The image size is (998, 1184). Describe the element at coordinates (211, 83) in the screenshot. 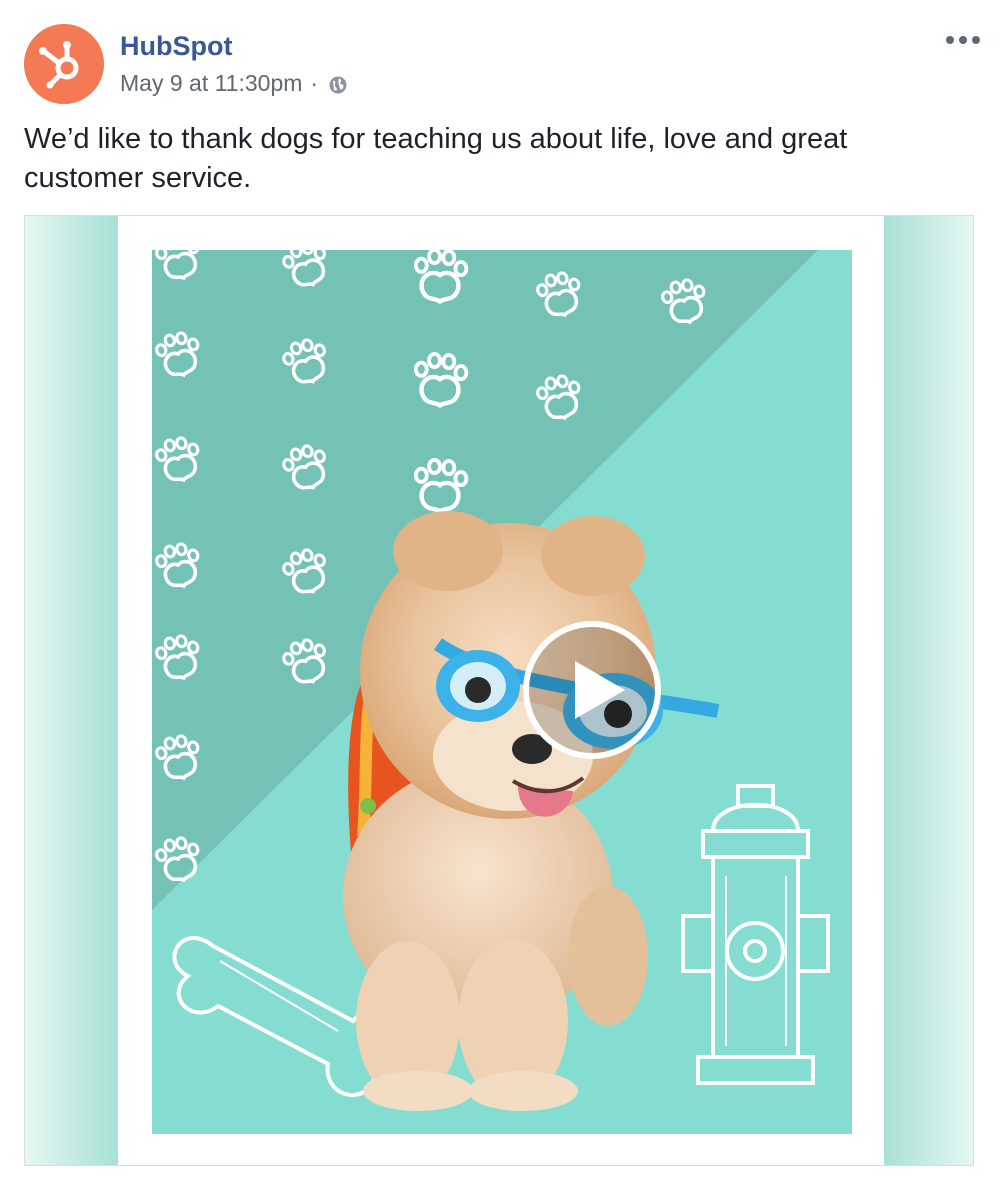

I see `post-timestamp: May 9 at 11:30pm` at that location.